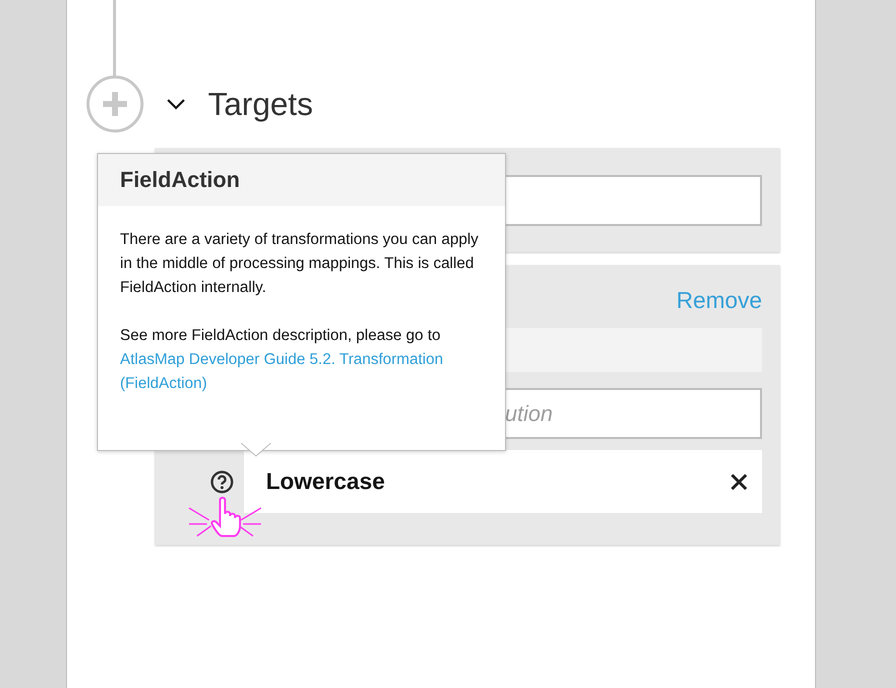 Image resolution: width=896 pixels, height=688 pixels. What do you see at coordinates (260, 104) in the screenshot?
I see `section-title: Targets` at bounding box center [260, 104].